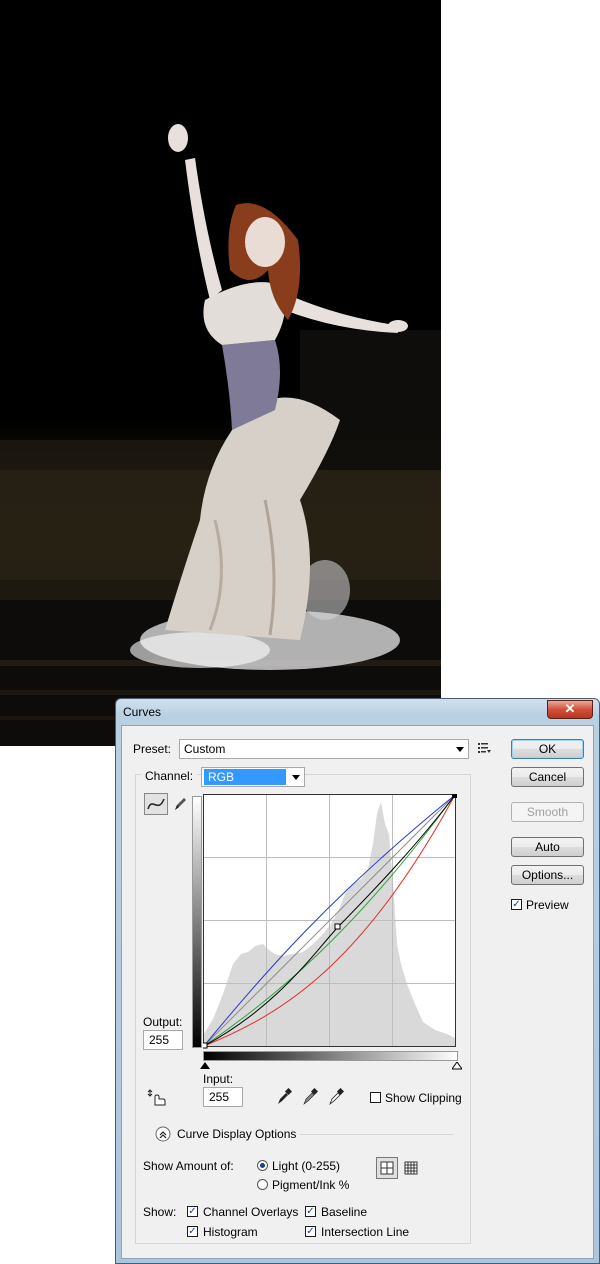 The height and width of the screenshot is (1264, 600). Describe the element at coordinates (376, 1134) in the screenshot. I see `divider` at that location.